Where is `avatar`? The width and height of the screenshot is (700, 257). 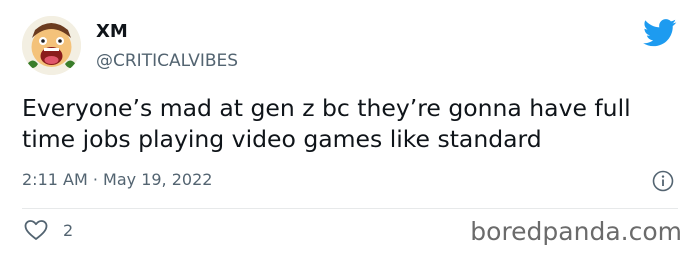
avatar is located at coordinates (51, 45).